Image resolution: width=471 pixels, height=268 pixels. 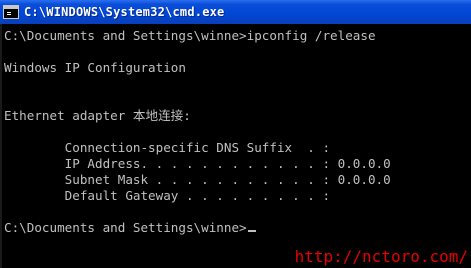 What do you see at coordinates (167, 195) in the screenshot?
I see `console-line-gateway: Default Gateway . . . . . . . . . :` at bounding box center [167, 195].